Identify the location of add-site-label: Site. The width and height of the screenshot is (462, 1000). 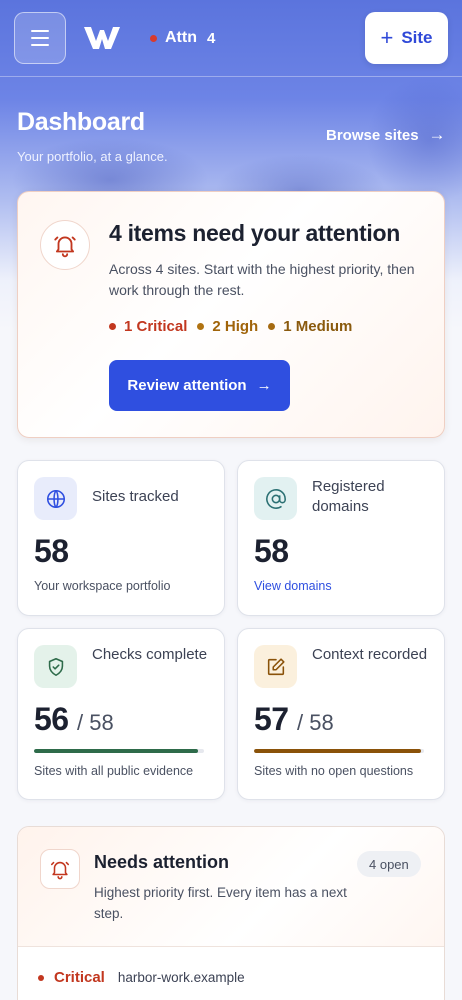
(417, 37).